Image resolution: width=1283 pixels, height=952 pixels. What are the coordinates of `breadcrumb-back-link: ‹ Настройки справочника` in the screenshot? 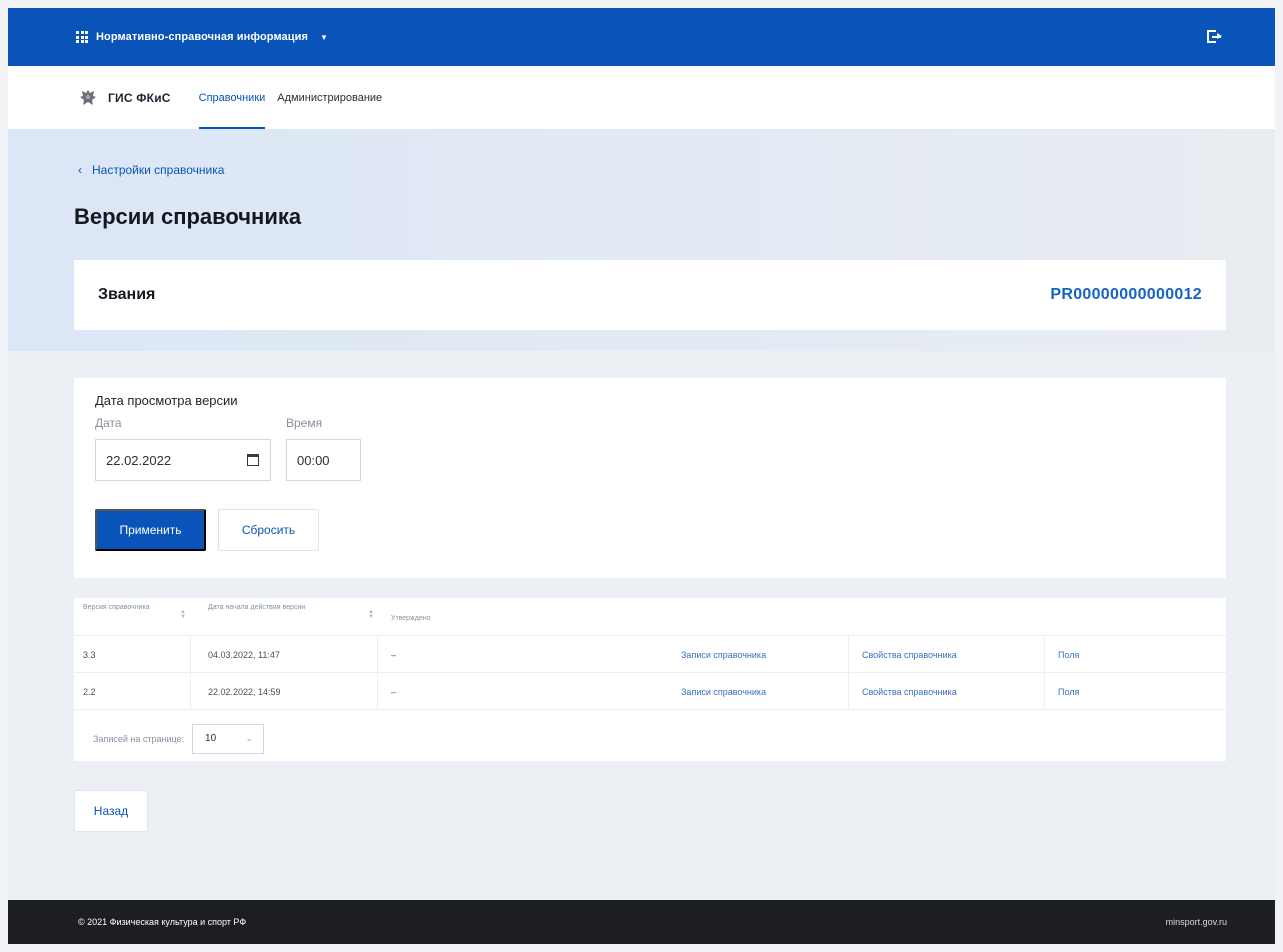 It's located at (151, 170).